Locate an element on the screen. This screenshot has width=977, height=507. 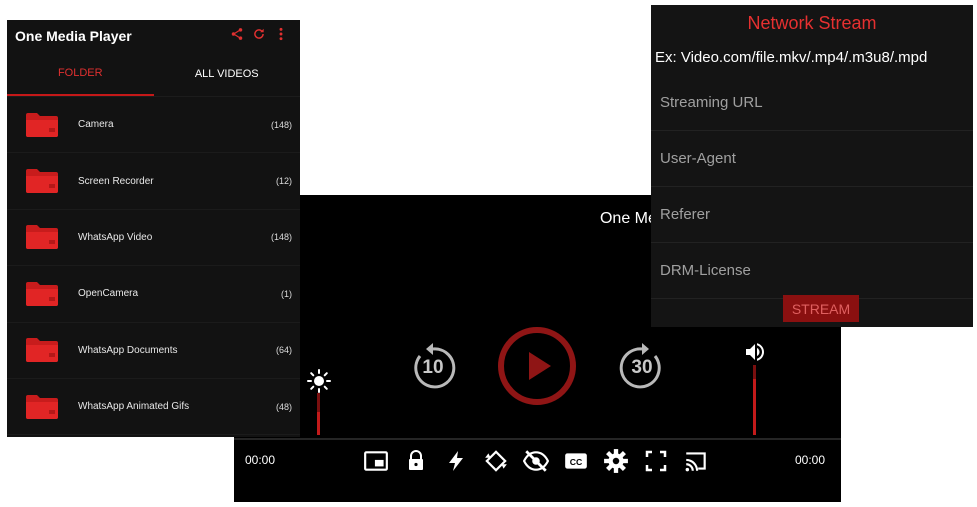
player-toolbar: CC is located at coordinates (536, 461).